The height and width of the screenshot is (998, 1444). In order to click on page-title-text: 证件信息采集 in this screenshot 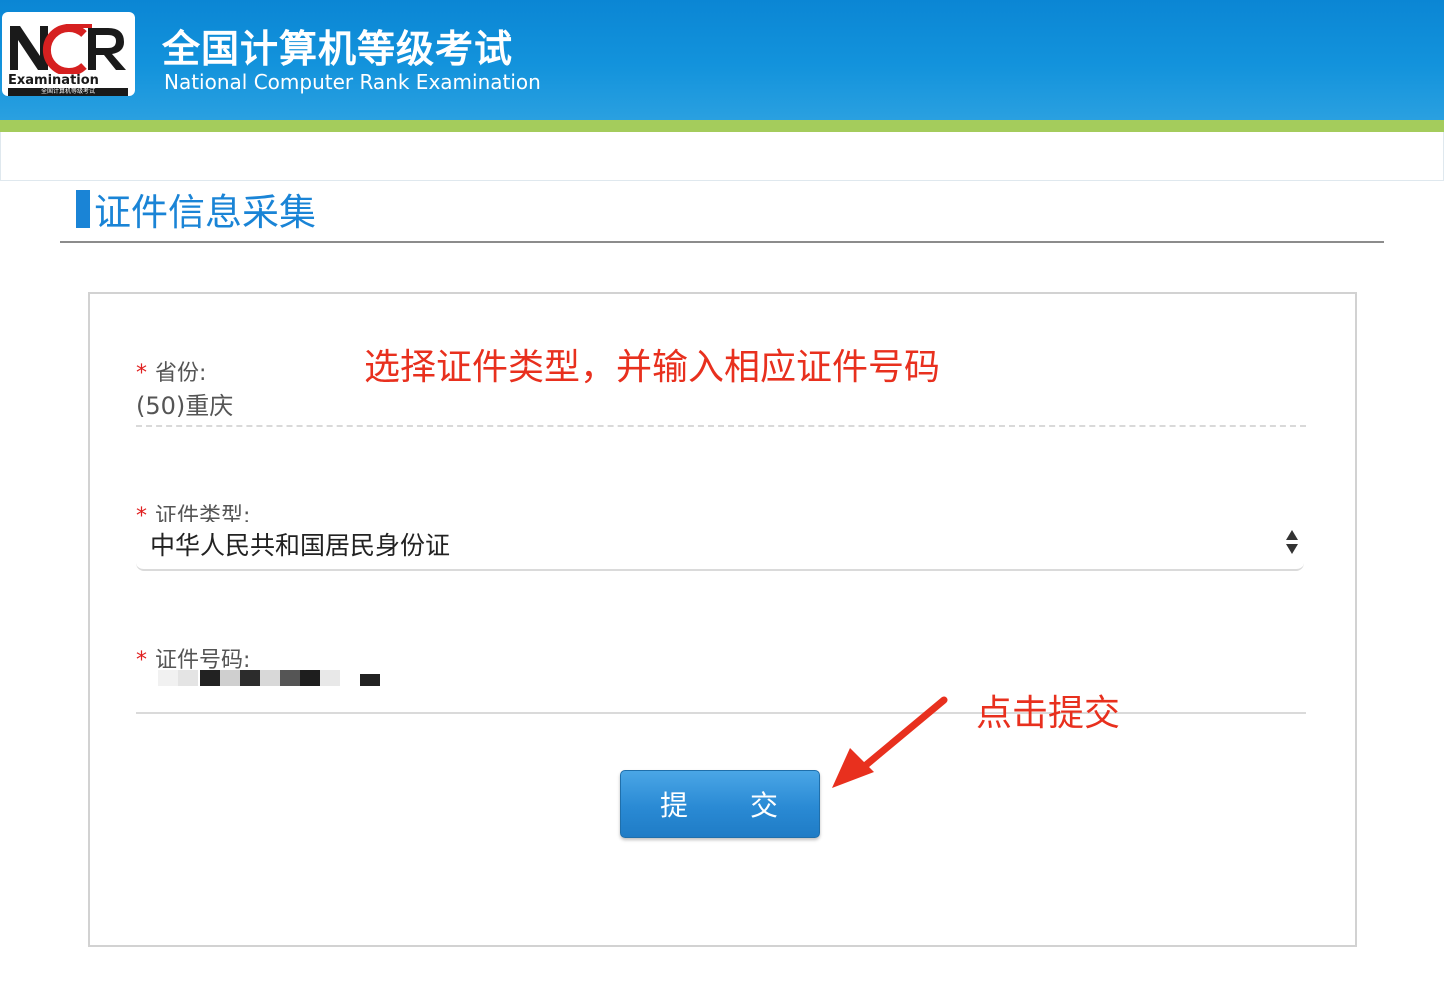, I will do `click(205, 212)`.